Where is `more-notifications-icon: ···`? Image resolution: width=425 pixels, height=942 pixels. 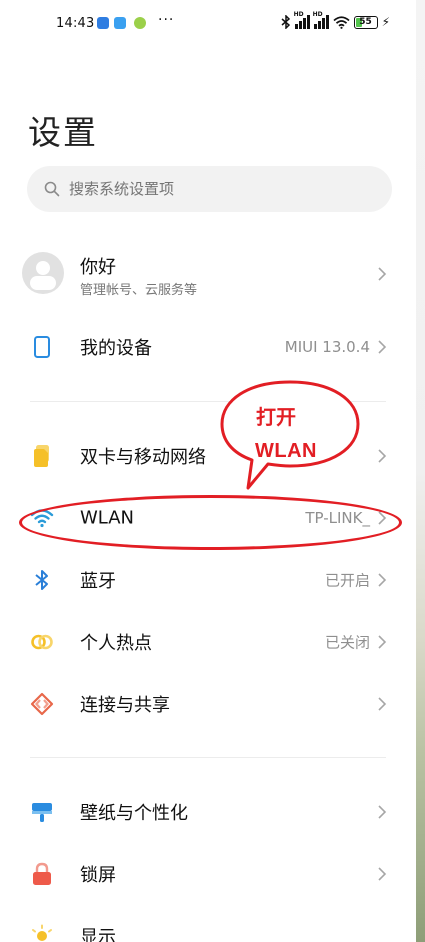 more-notifications-icon: ··· is located at coordinates (166, 20).